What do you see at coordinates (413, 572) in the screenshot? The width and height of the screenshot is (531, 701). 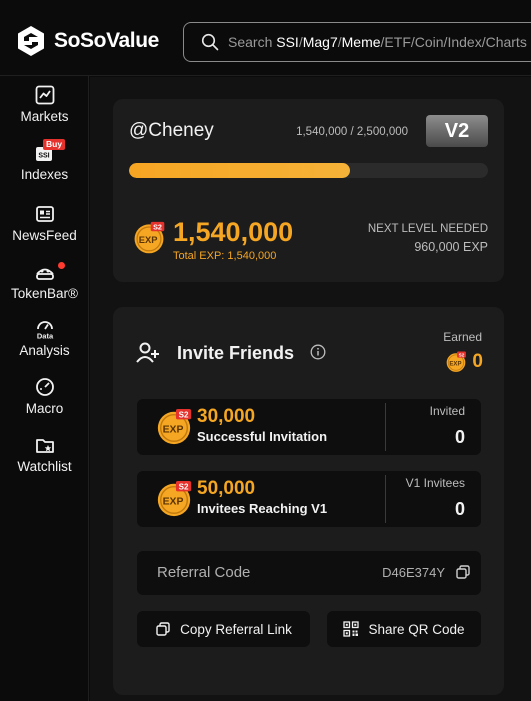 I see `referral-code-value: D46E374Y` at bounding box center [413, 572].